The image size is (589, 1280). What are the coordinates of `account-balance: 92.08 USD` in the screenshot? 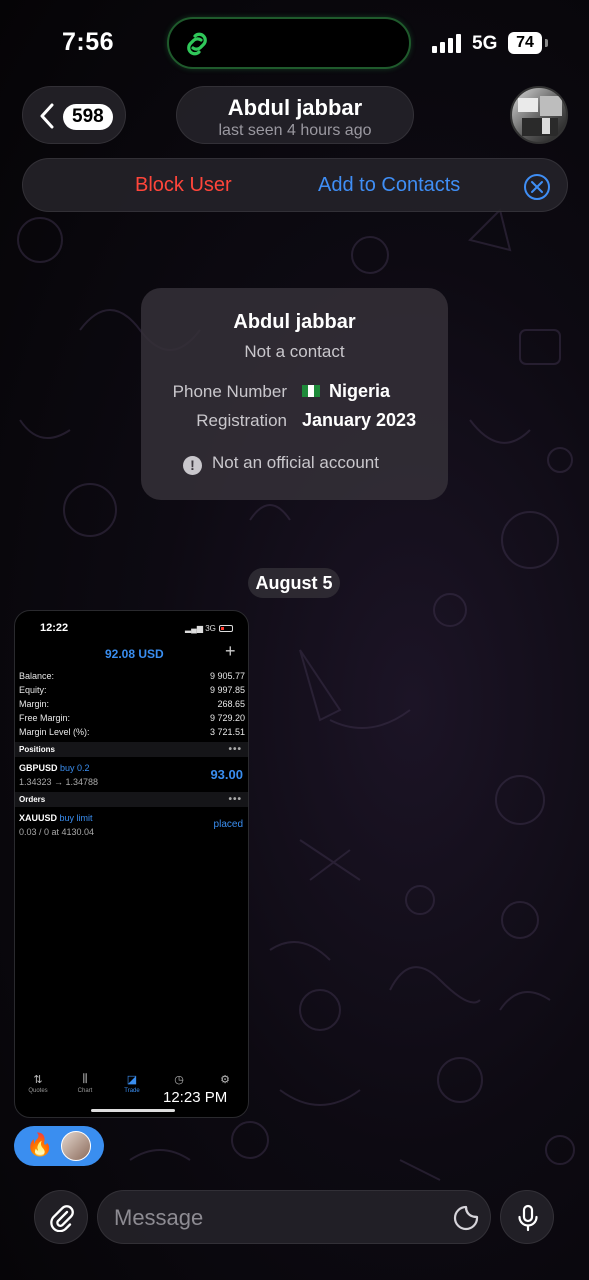 It's located at (134, 654).